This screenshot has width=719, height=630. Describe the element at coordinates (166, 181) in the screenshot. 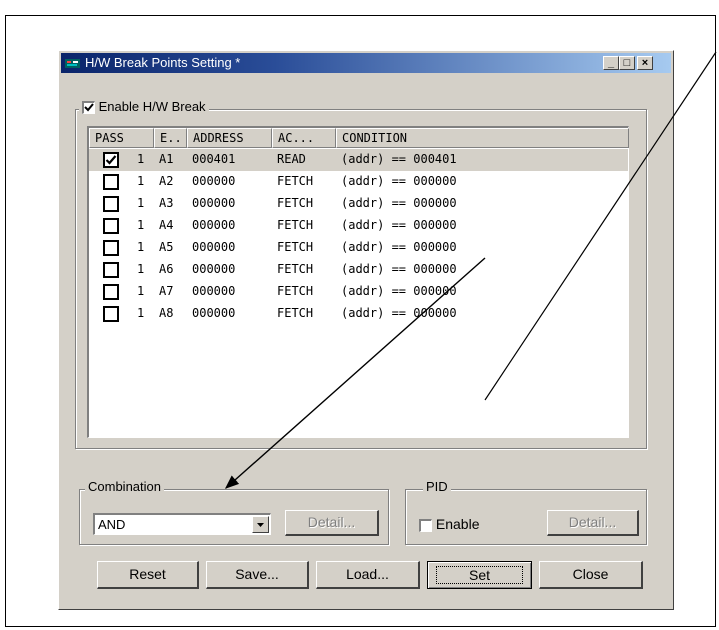

I see `row-e: A2` at that location.